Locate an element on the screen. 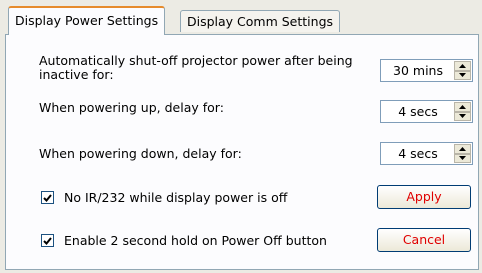 The image size is (482, 273). shutoff-down-button is located at coordinates (462, 75).